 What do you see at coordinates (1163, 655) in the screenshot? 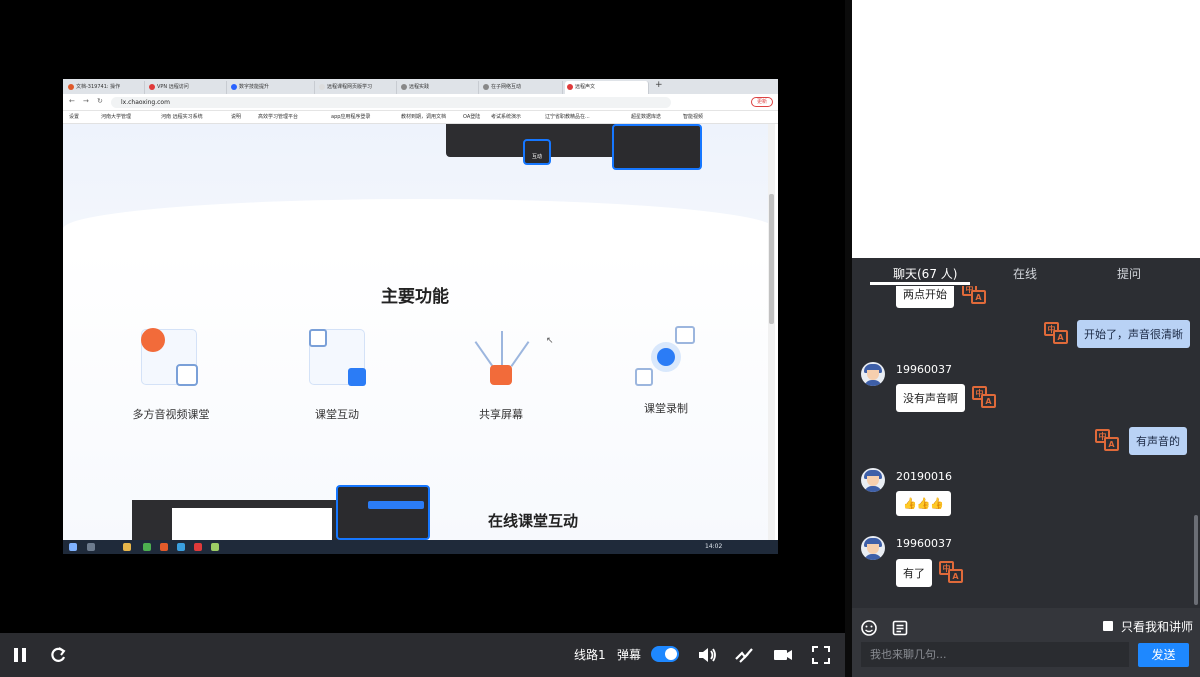
I see `send-button: 发送` at bounding box center [1163, 655].